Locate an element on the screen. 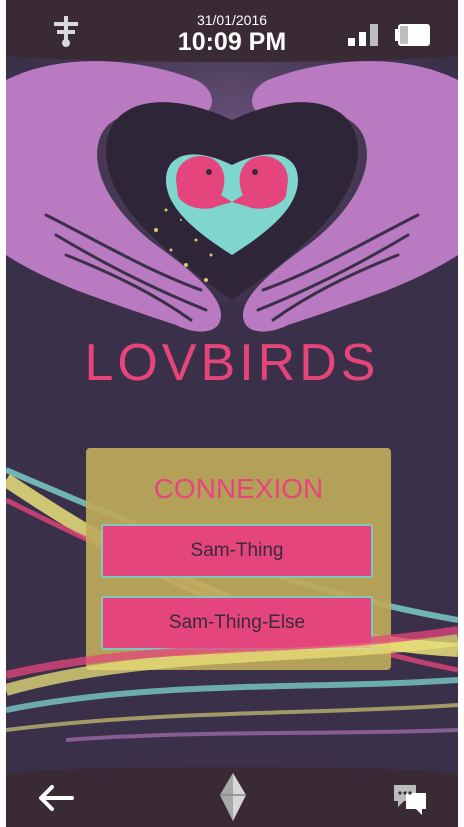 Image resolution: width=464 pixels, height=827 pixels. back-arrow-icon is located at coordinates (56, 798).